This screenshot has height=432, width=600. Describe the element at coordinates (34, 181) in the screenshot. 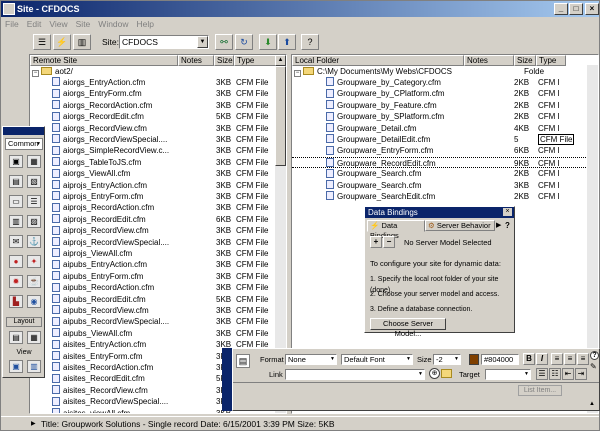

I see `layer-icon: ▧` at that location.